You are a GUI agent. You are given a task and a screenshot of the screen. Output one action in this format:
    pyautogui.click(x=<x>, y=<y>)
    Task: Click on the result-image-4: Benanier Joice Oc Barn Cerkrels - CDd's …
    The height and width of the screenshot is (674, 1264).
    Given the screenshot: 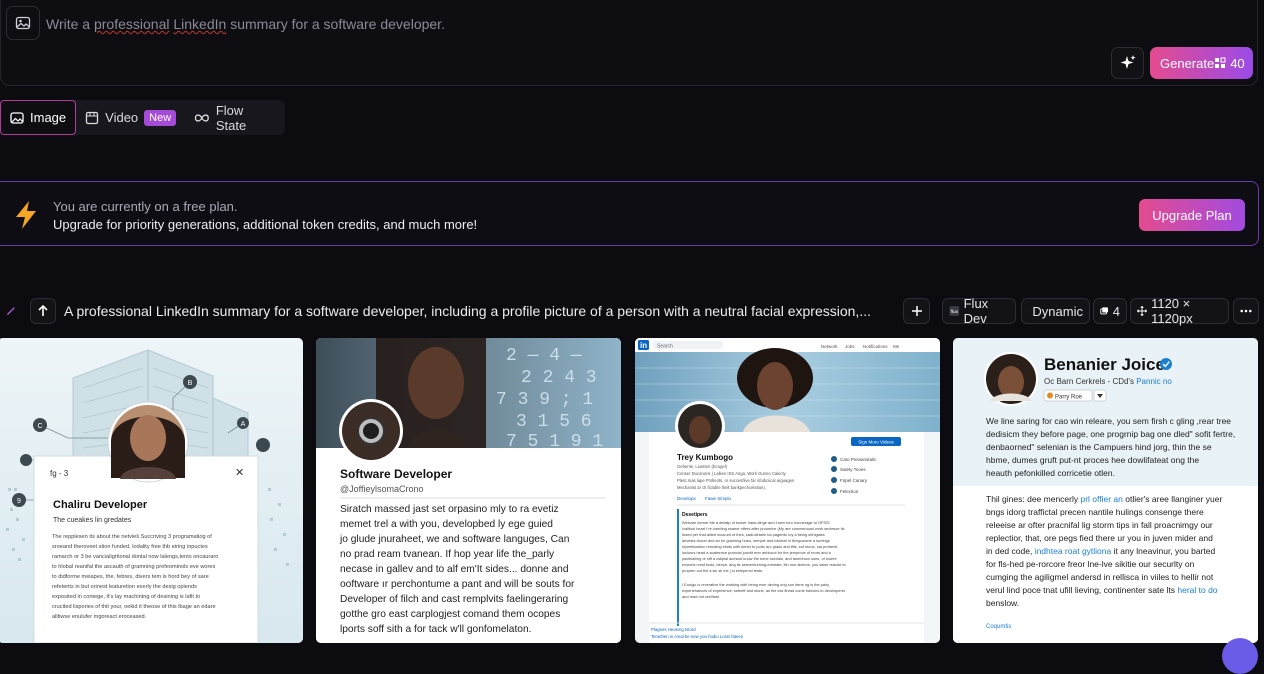 What is the action you would take?
    pyautogui.click(x=1105, y=490)
    